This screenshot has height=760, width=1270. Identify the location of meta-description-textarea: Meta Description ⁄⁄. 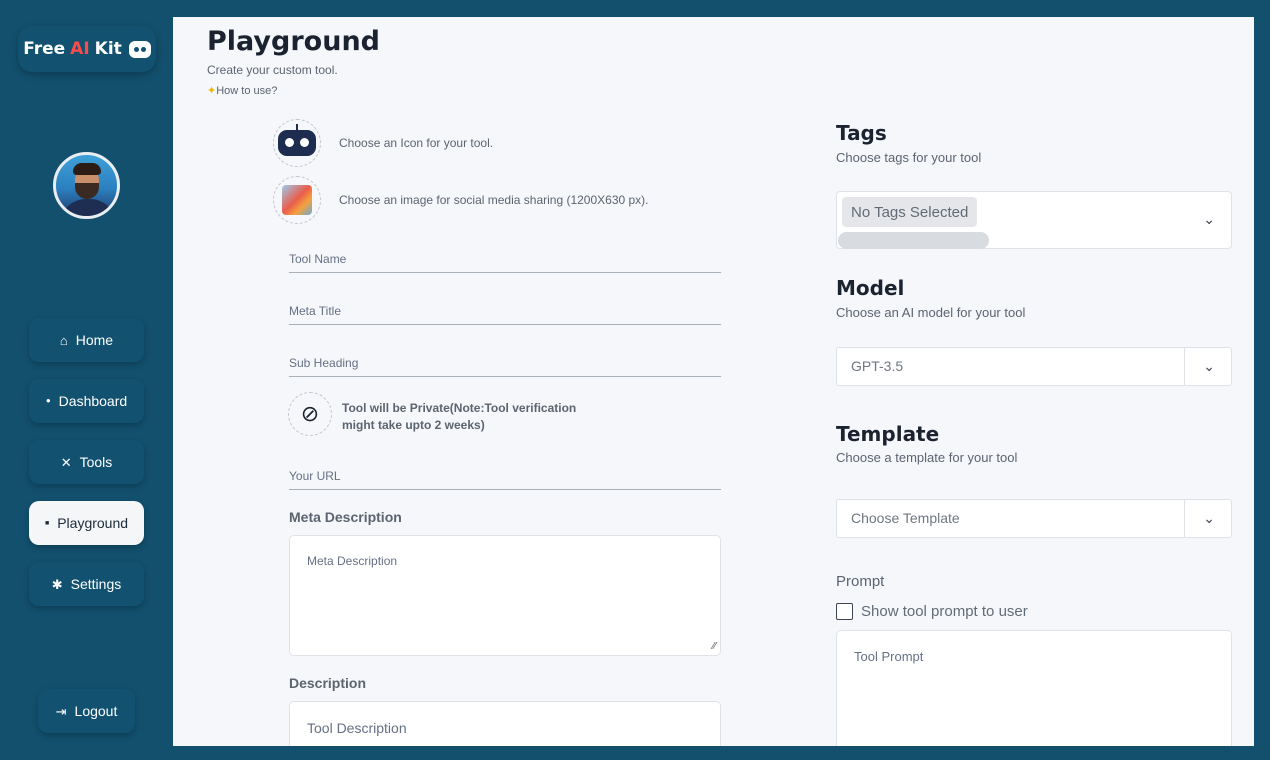
(505, 595).